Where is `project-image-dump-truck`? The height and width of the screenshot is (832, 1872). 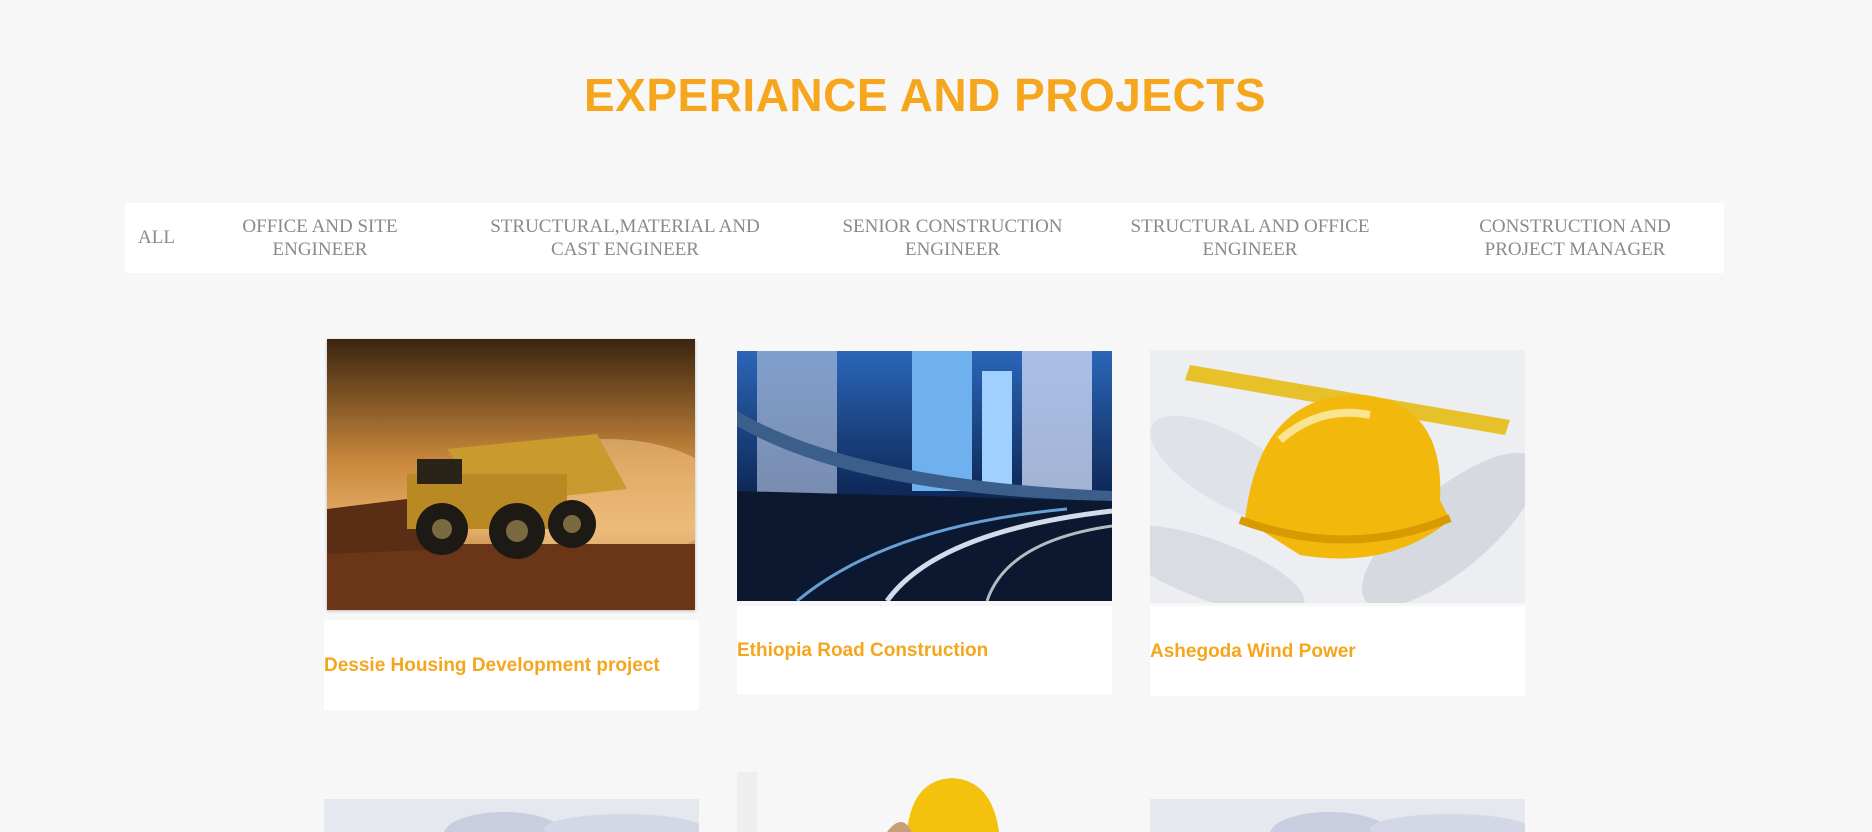
project-image-dump-truck is located at coordinates (511, 474).